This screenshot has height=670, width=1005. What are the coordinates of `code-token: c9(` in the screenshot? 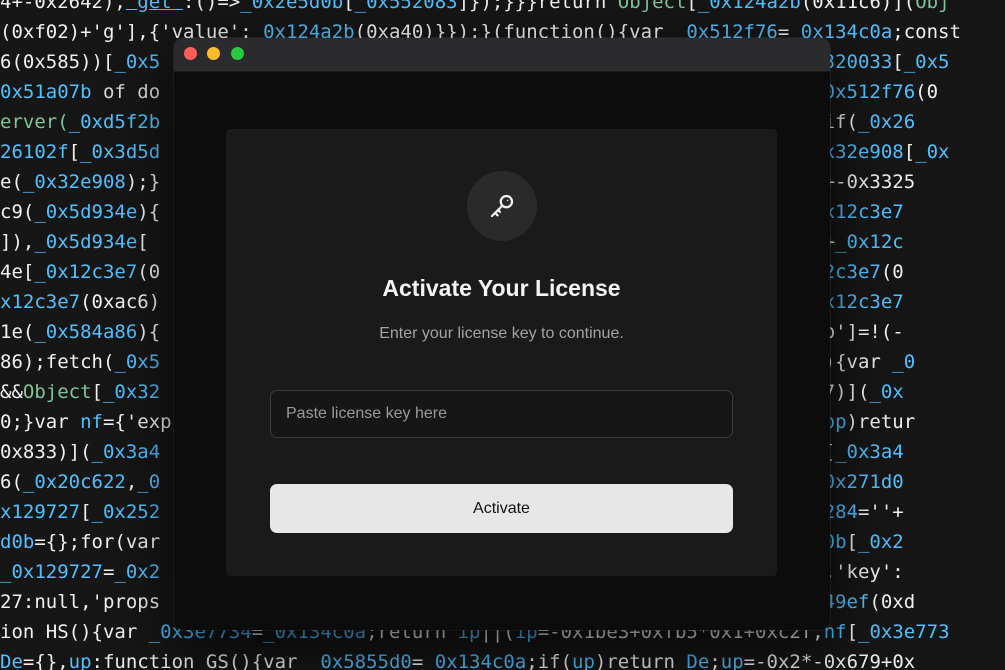 It's located at (17, 212).